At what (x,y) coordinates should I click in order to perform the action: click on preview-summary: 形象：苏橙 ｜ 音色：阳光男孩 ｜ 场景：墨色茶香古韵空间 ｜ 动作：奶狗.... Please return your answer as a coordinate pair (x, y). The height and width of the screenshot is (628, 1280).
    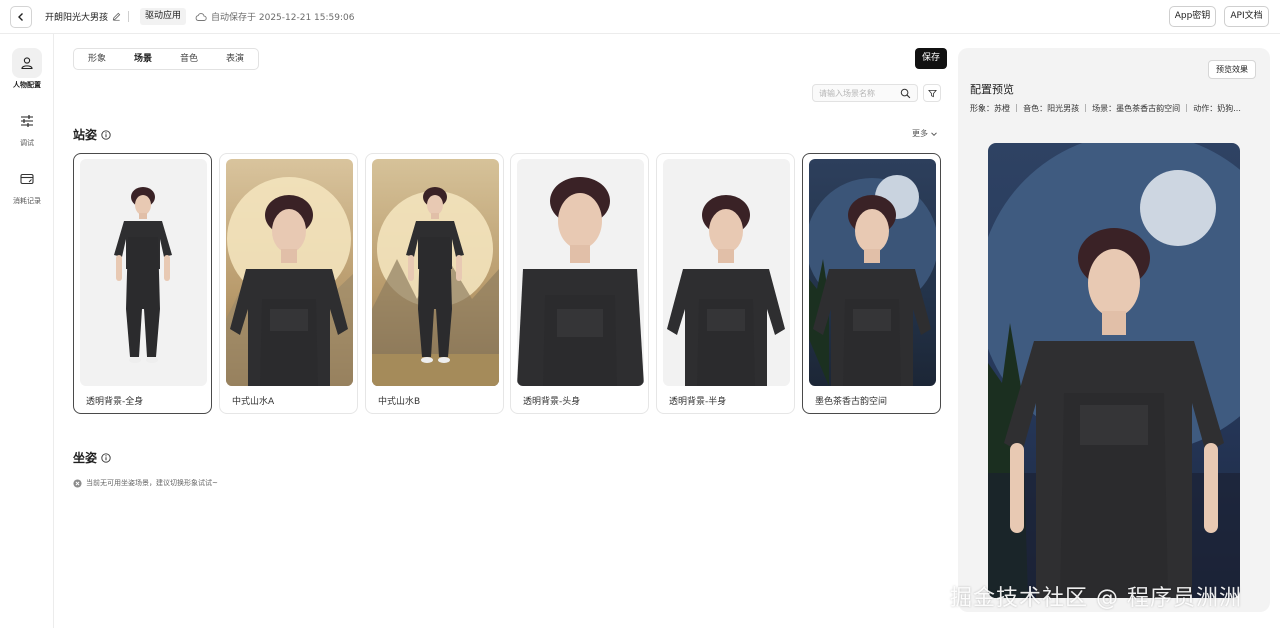
    Looking at the image, I should click on (1105, 108).